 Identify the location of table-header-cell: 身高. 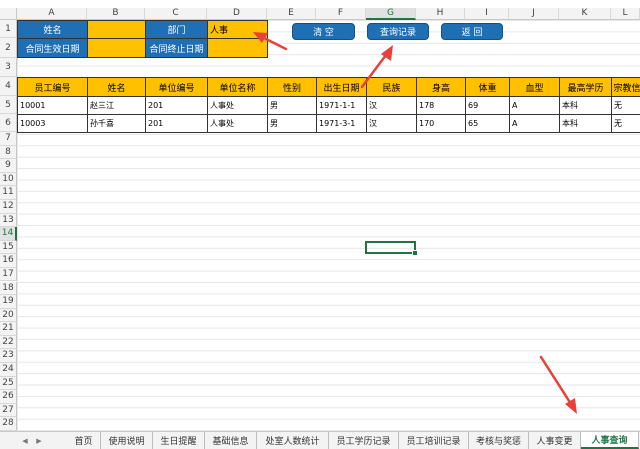
(441, 87).